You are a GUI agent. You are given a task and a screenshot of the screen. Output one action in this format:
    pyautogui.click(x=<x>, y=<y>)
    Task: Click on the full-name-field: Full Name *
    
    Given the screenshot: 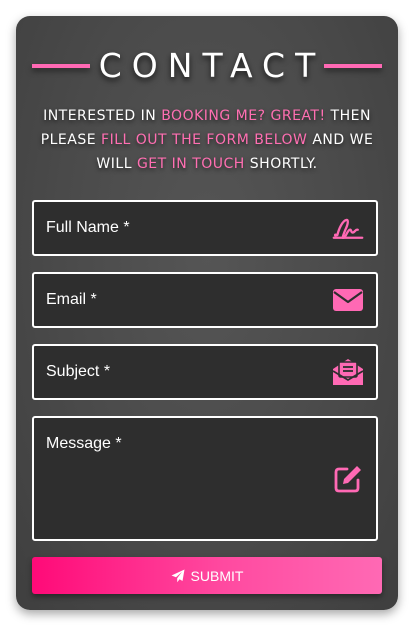 What is the action you would take?
    pyautogui.click(x=205, y=228)
    